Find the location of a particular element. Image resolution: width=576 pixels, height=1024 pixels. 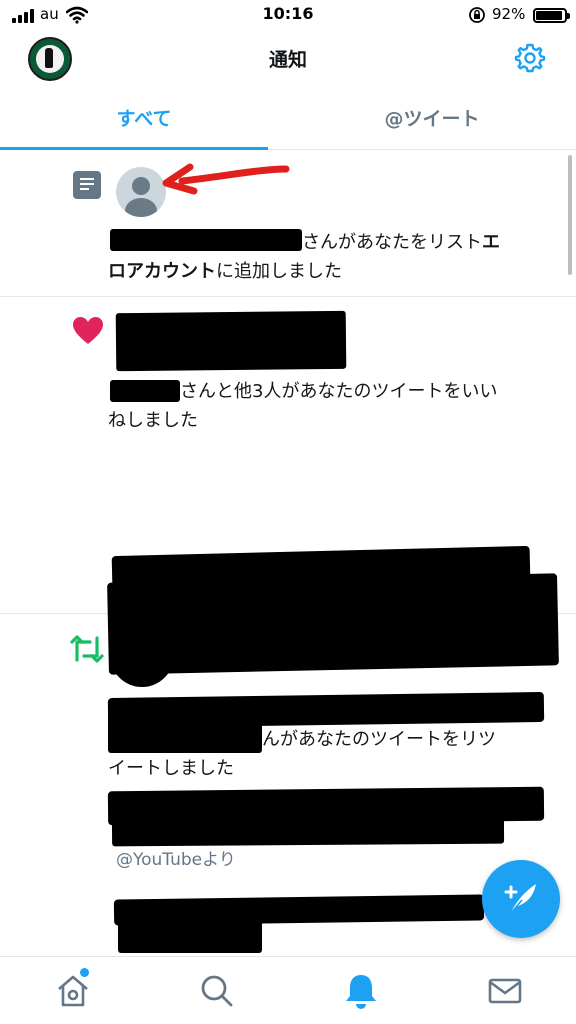

search-icon is located at coordinates (217, 991).